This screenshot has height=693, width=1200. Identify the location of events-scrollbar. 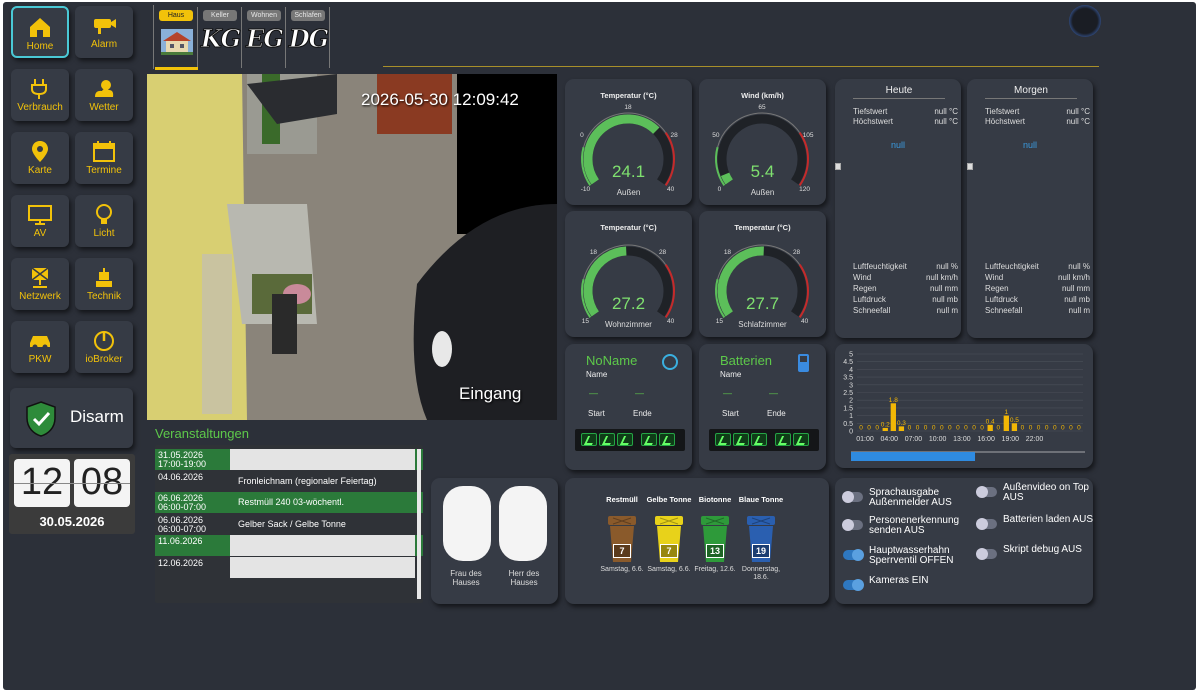
(419, 524).